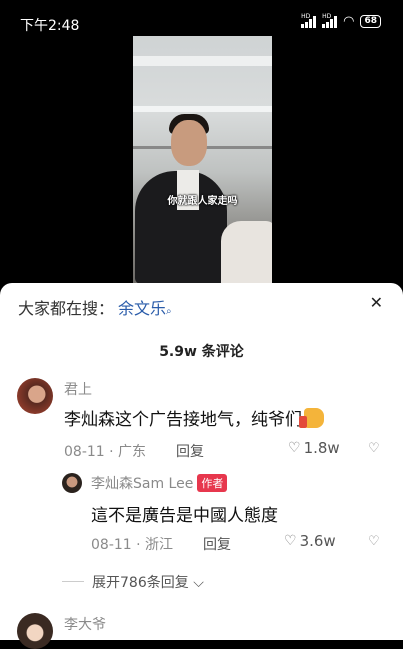 The width and height of the screenshot is (403, 649). What do you see at coordinates (184, 516) in the screenshot?
I see `comment-text: 這不是廣告是中國人態度` at bounding box center [184, 516].